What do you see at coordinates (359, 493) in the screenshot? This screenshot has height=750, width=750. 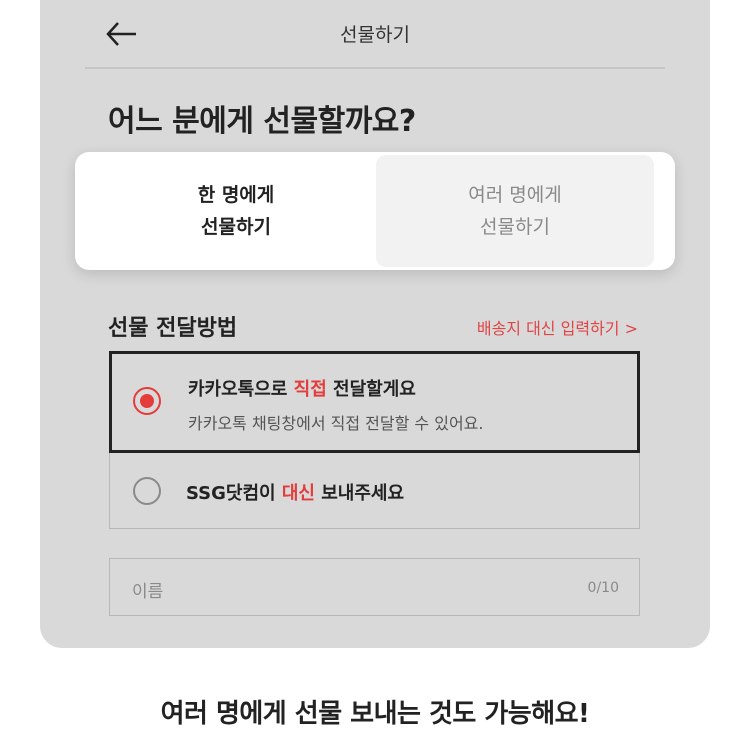 I see `option-title-text: 보내주세요` at bounding box center [359, 493].